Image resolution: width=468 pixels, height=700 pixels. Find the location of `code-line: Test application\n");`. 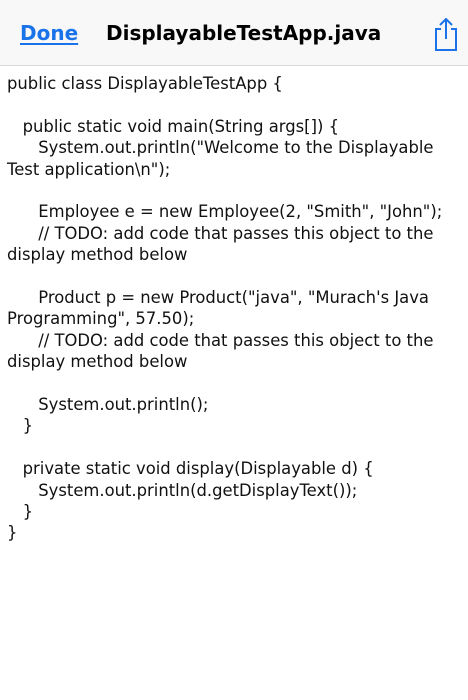

code-line: Test application\n"); is located at coordinates (89, 169).